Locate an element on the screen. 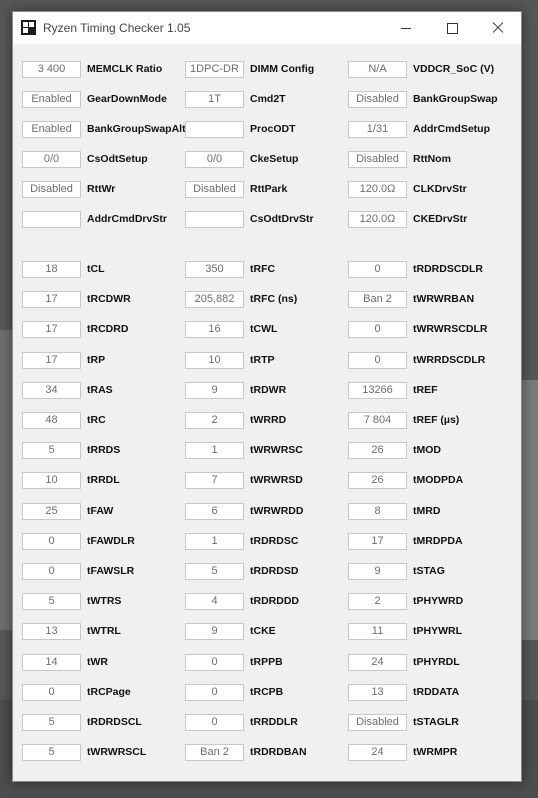  value-box: 13266 is located at coordinates (377, 390).